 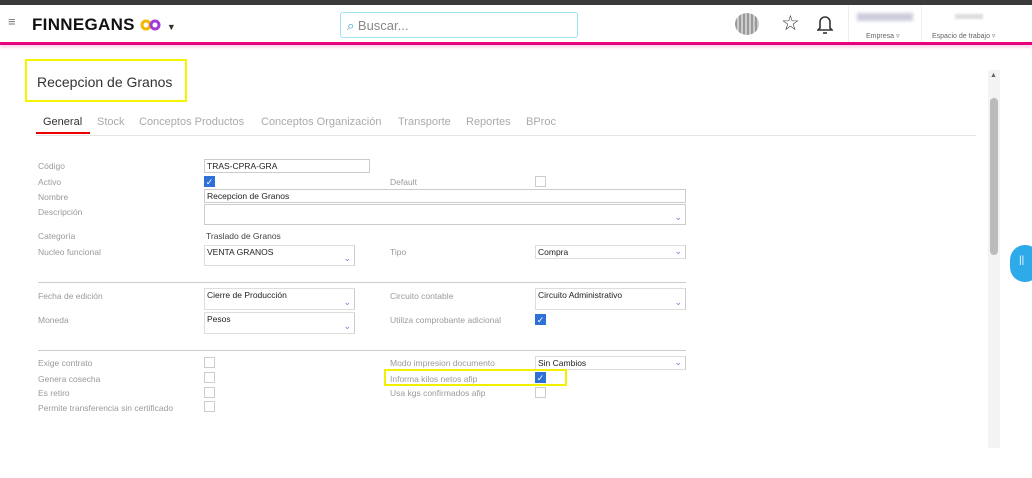 I want to click on header-accent-line, so click(x=516, y=43).